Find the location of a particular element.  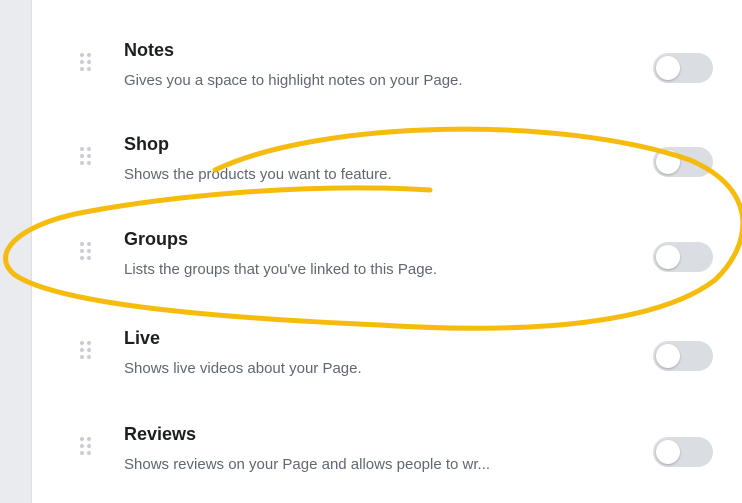

section-toggle-groups is located at coordinates (683, 257).